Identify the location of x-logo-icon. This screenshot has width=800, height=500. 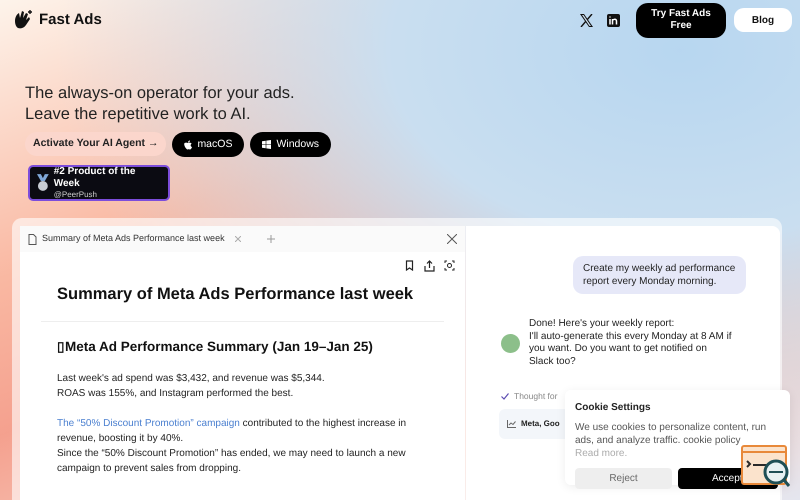
(586, 20).